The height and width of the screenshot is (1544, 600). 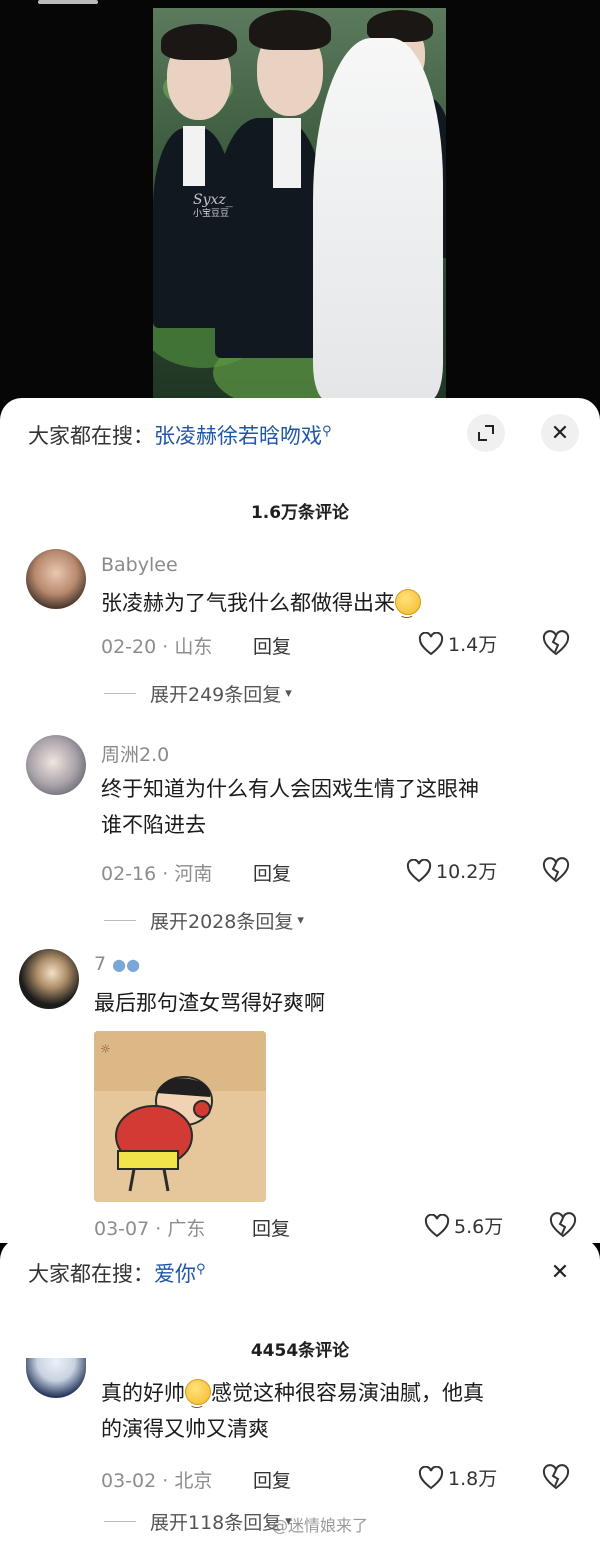 I want to click on like-count: 5.6万, so click(x=479, y=1227).